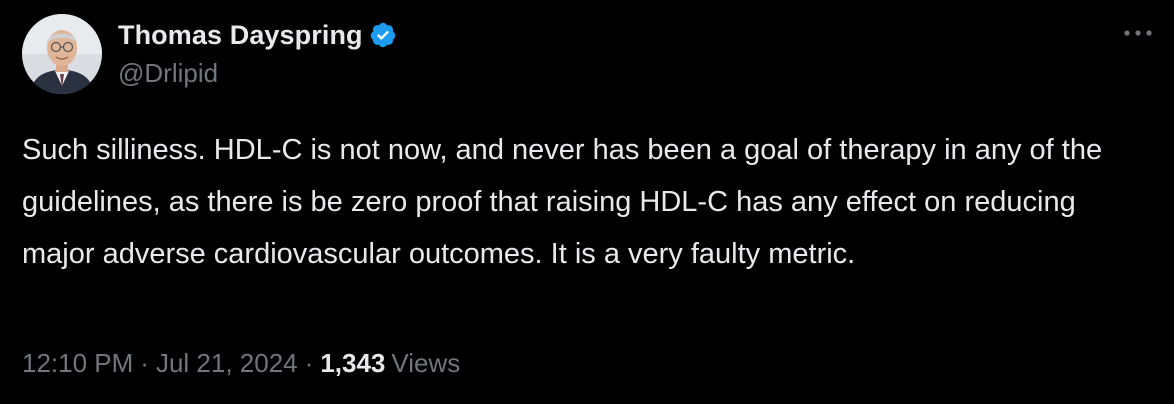  Describe the element at coordinates (77, 363) in the screenshot. I see `tweet-time: 12:10 PM` at that location.